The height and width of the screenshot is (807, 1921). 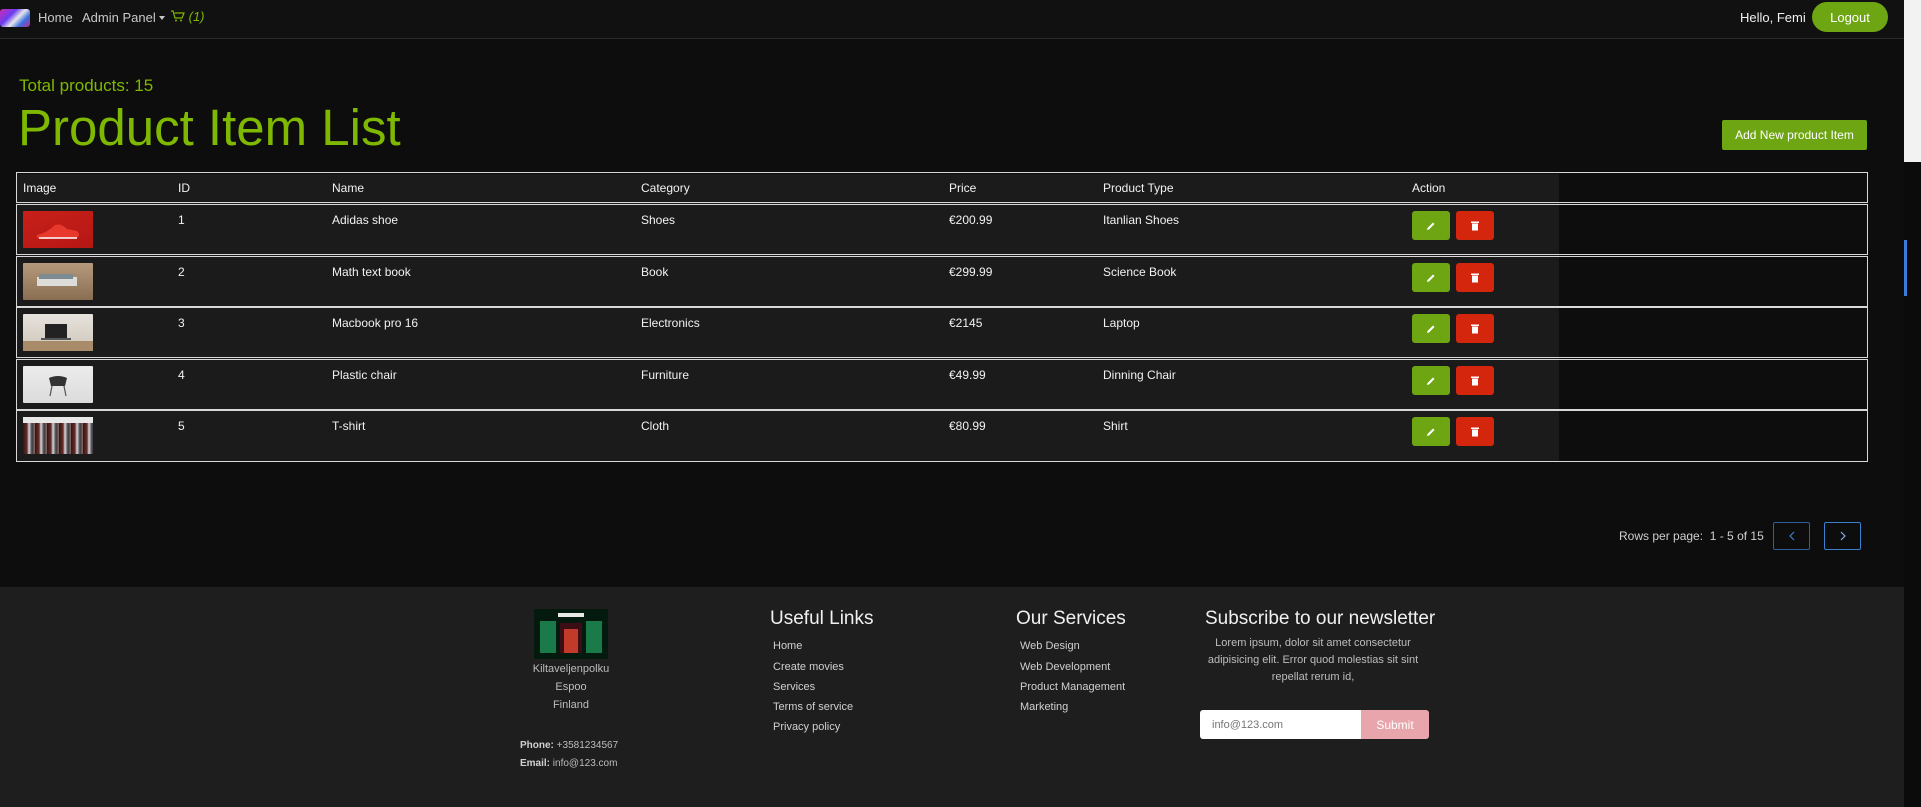 I want to click on product-type: Dinning Chair, so click(x=1139, y=375).